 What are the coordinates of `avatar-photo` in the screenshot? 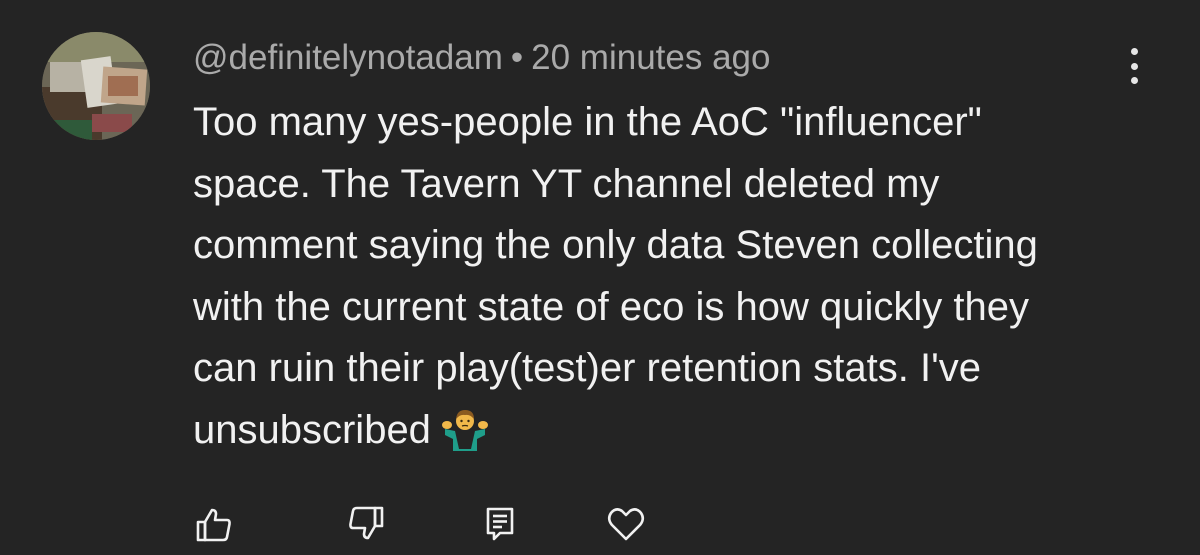 It's located at (96, 86).